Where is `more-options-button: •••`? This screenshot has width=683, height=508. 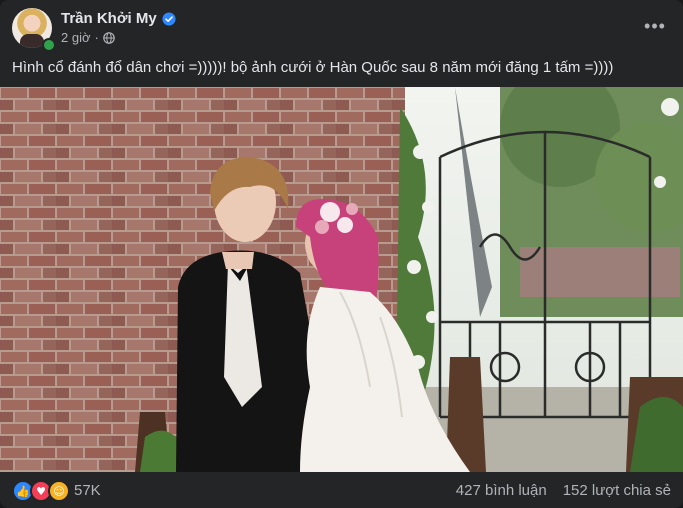 more-options-button: ••• is located at coordinates (655, 26).